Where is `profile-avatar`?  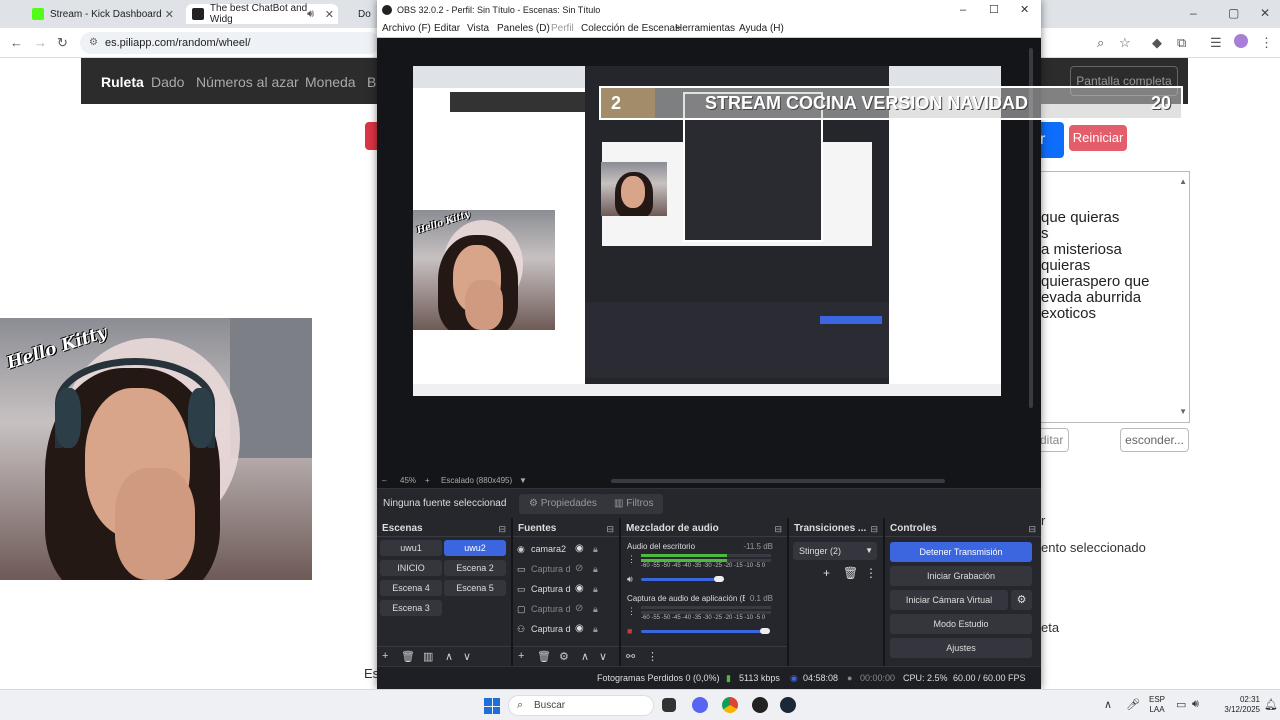
profile-avatar is located at coordinates (1241, 41).